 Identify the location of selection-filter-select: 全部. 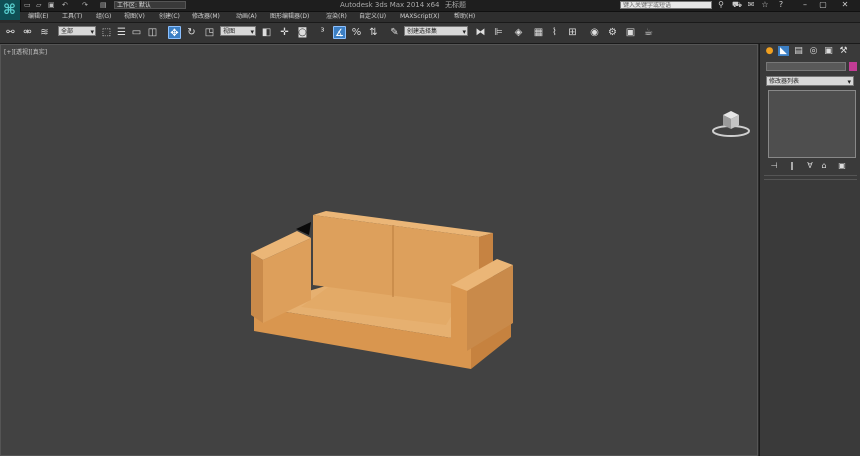
(77, 31).